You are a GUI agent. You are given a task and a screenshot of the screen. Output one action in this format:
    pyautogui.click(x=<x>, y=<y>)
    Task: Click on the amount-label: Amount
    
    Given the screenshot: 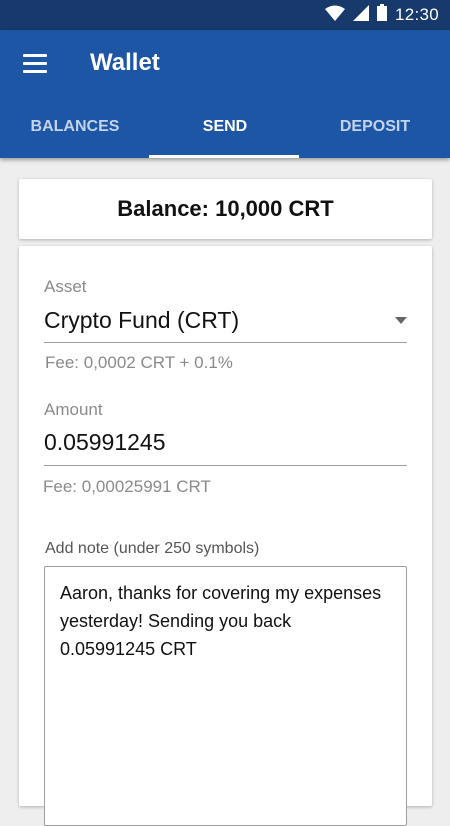 What is the action you would take?
    pyautogui.click(x=73, y=409)
    